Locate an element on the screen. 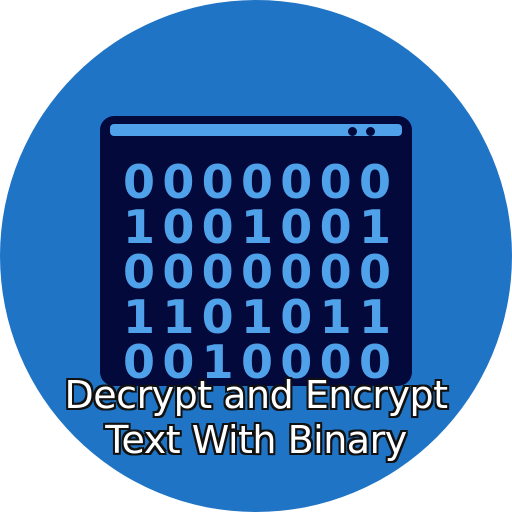  binary-row: 1 0 0 1 0 0 1 is located at coordinates (257, 227).